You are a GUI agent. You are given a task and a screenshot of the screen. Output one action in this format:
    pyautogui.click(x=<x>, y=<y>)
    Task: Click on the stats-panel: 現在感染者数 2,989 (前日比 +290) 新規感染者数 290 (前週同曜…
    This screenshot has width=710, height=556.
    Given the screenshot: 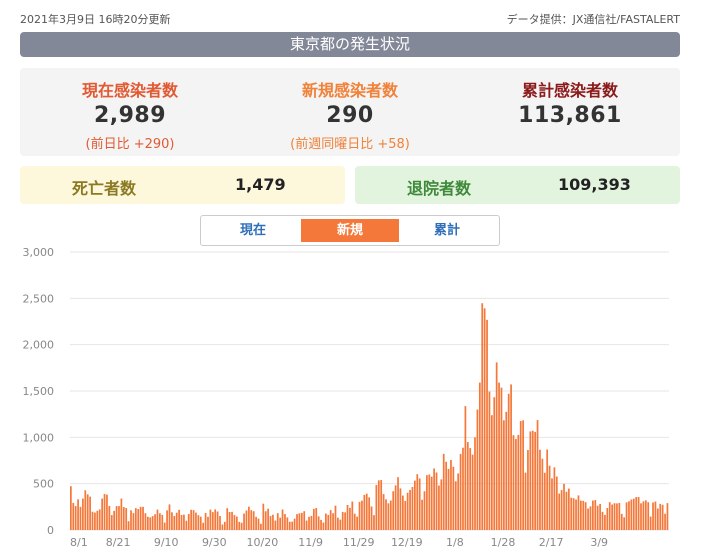 What is the action you would take?
    pyautogui.click(x=350, y=112)
    